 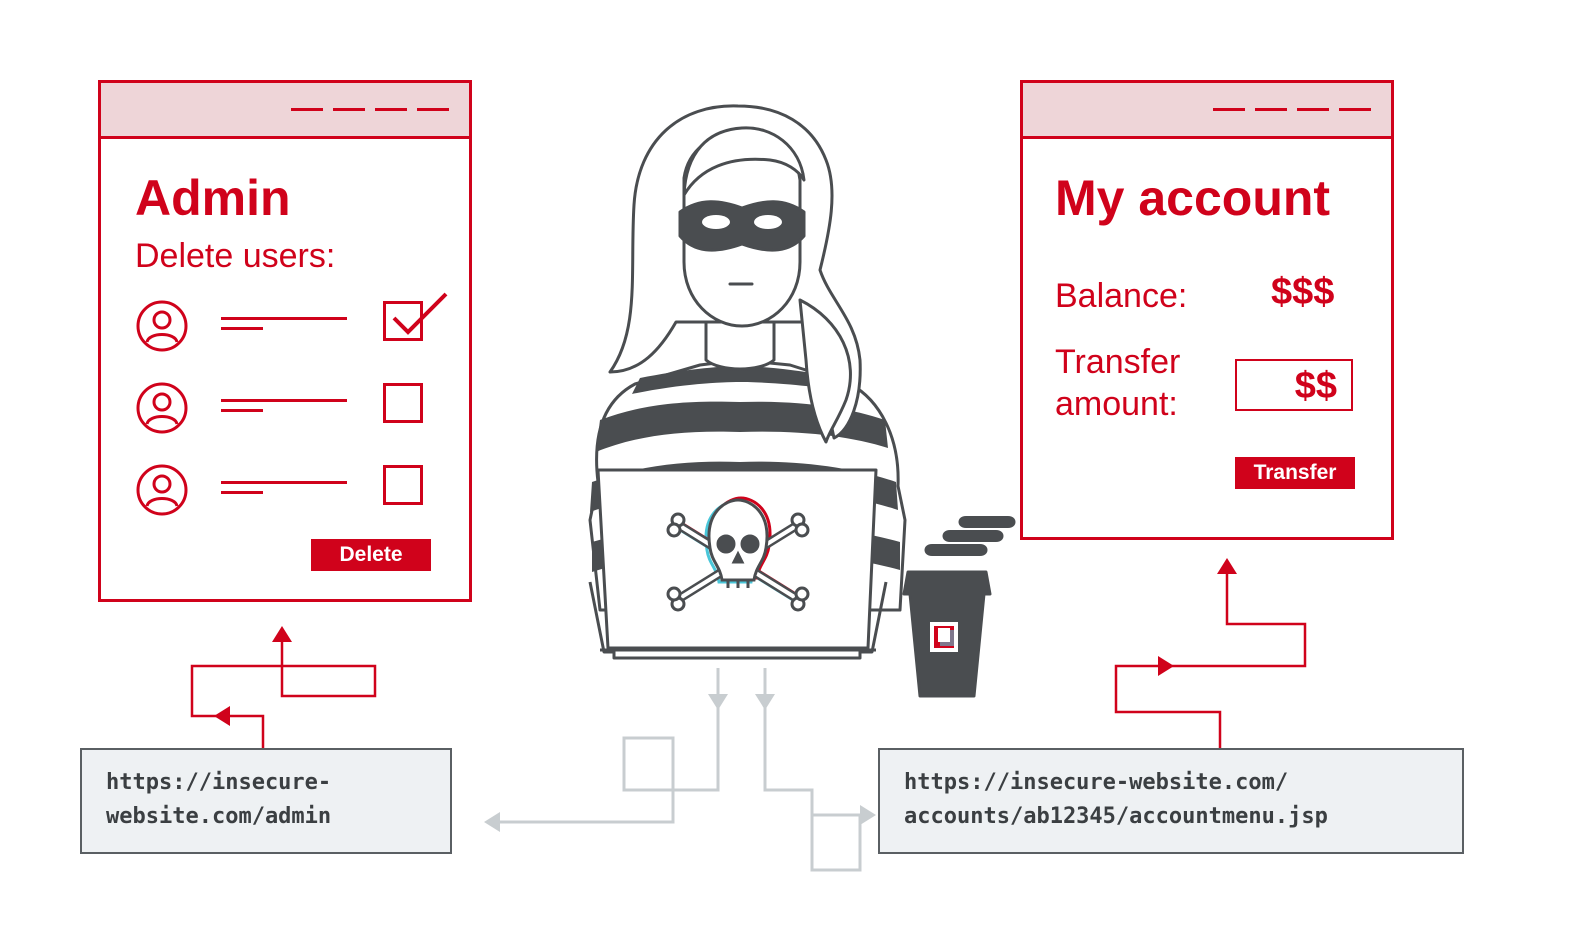 I want to click on transfer-button: Transfer, so click(x=1295, y=473).